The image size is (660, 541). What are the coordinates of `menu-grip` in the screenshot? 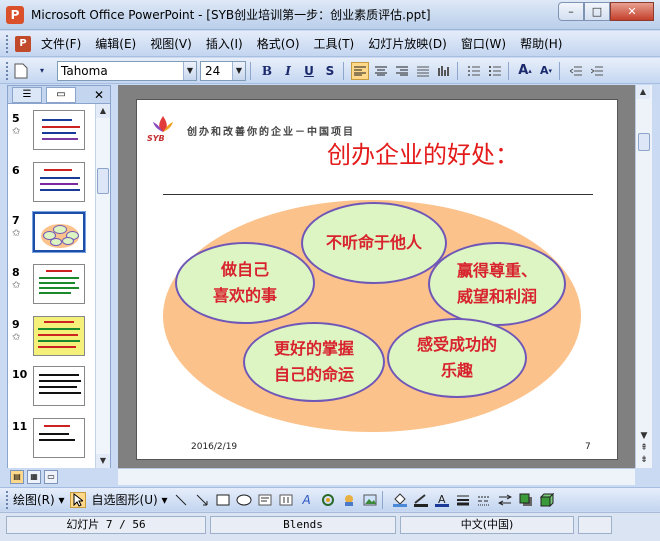 It's located at (7, 43).